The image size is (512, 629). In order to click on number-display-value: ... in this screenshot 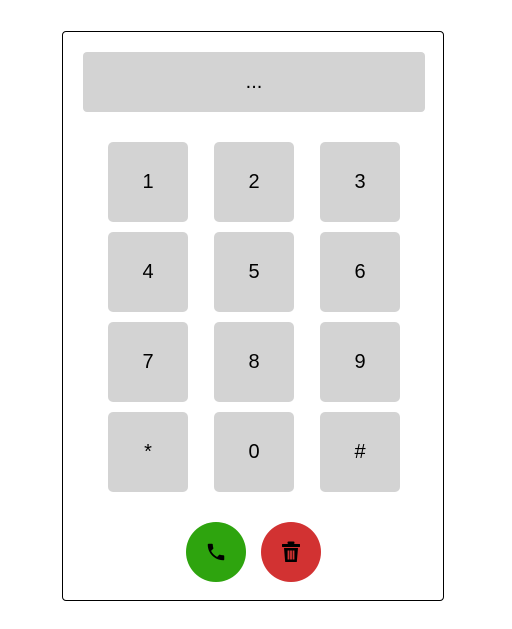, I will do `click(254, 81)`.